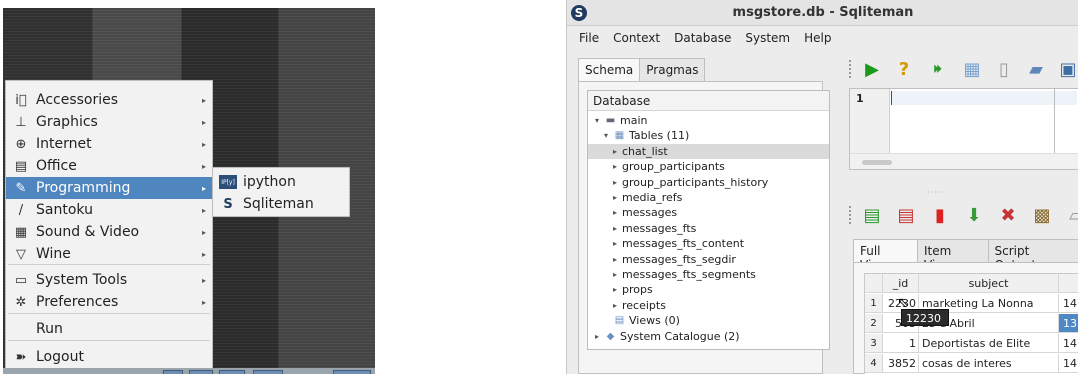  Describe the element at coordinates (1042, 215) in the screenshot. I see `image-icon: ▩` at that location.